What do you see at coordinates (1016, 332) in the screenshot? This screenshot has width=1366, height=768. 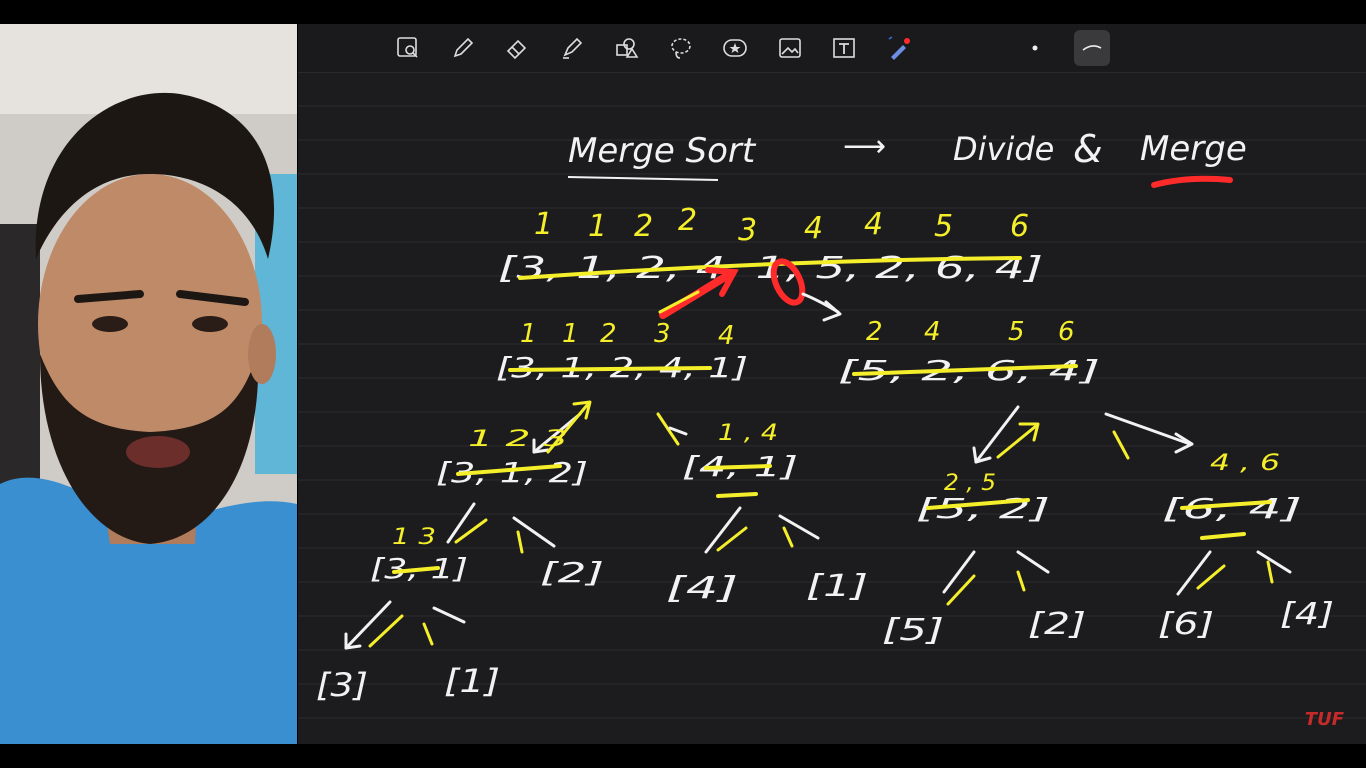 I see `right-sorted-2: 5` at bounding box center [1016, 332].